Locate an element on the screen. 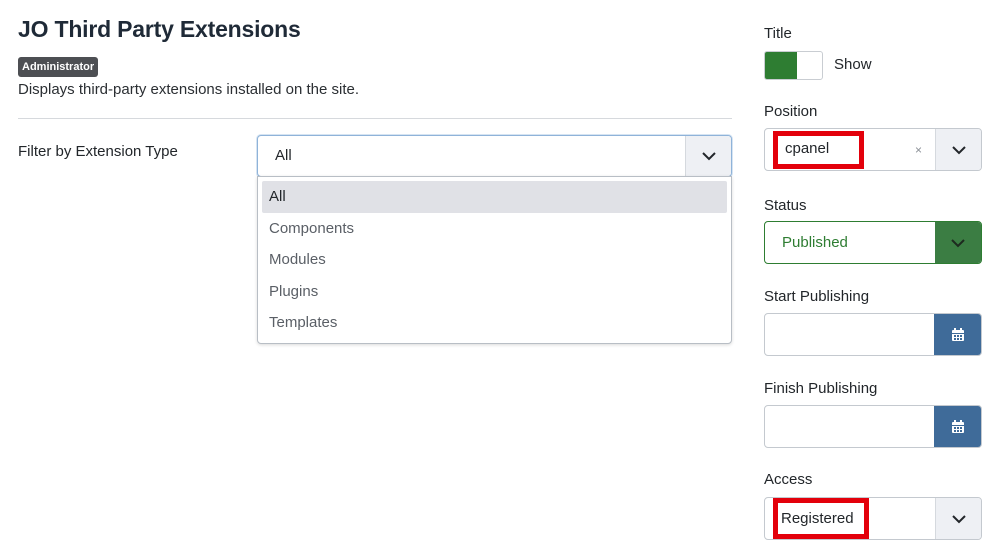 This screenshot has width=998, height=555. option-components: Components is located at coordinates (494, 229).